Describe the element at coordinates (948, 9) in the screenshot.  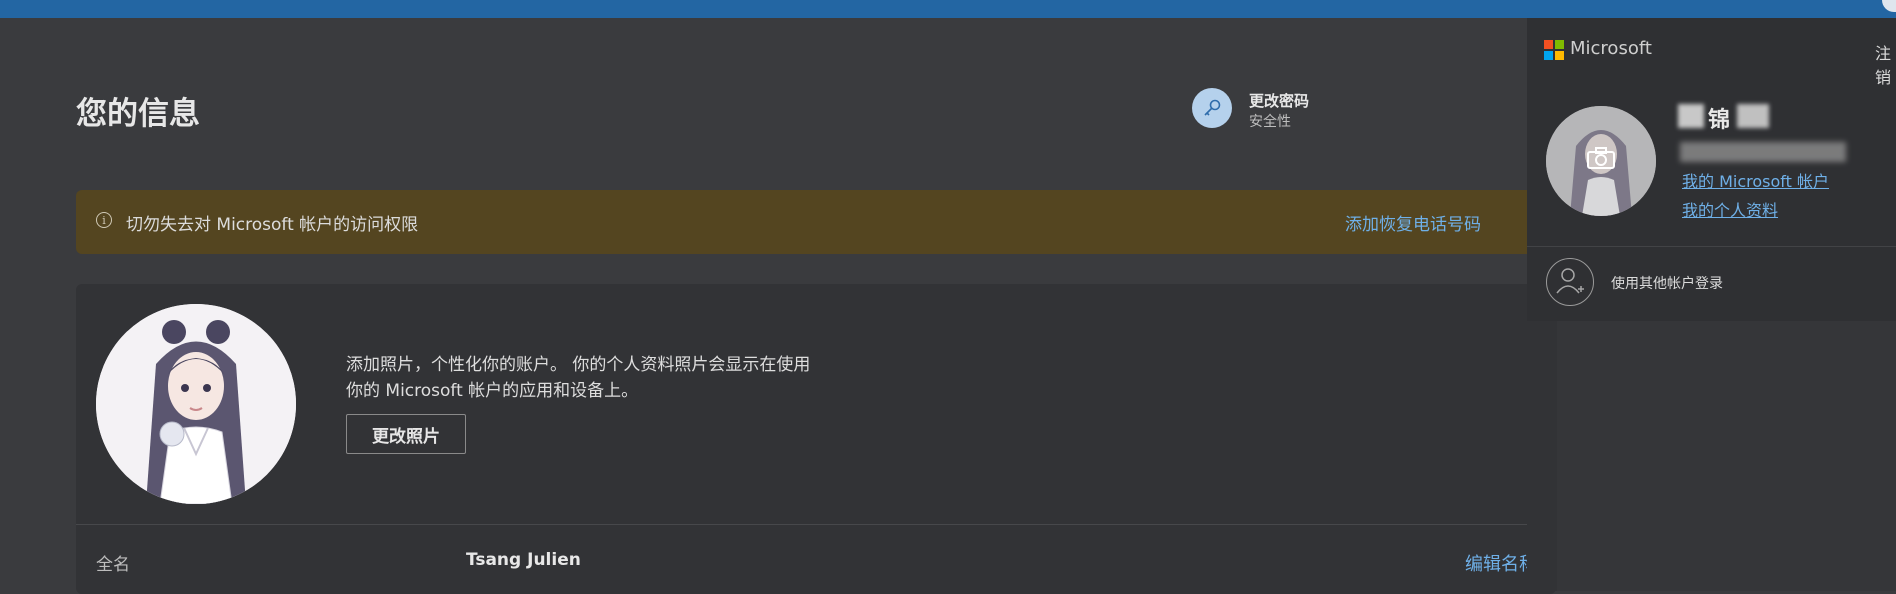
I see `top-bar` at that location.